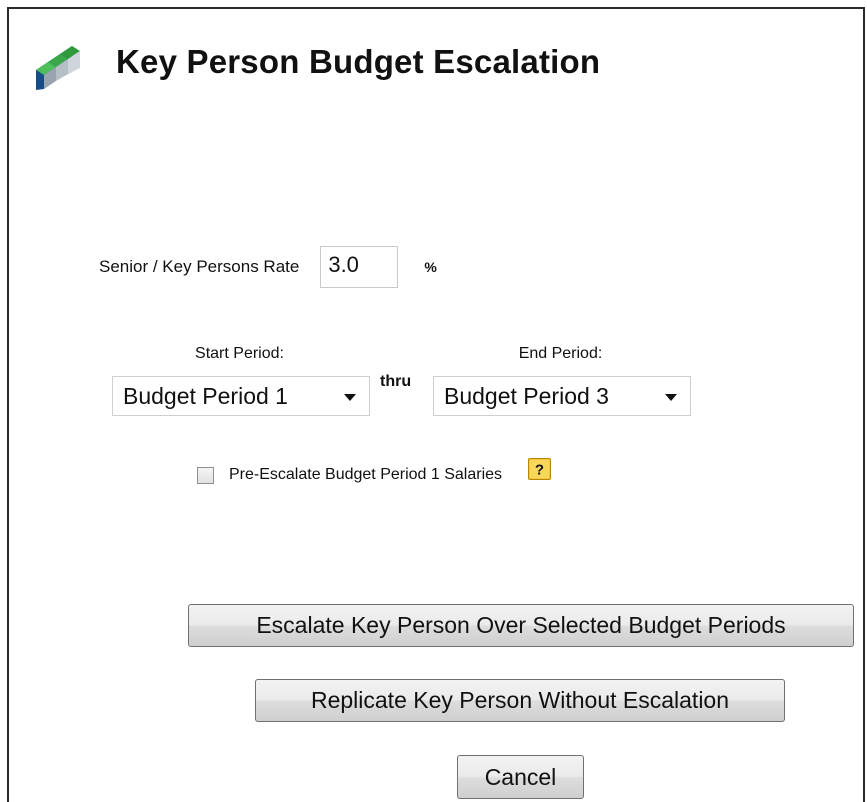 The width and height of the screenshot is (867, 802). What do you see at coordinates (520, 777) in the screenshot?
I see `cancel-button: Cancel` at bounding box center [520, 777].